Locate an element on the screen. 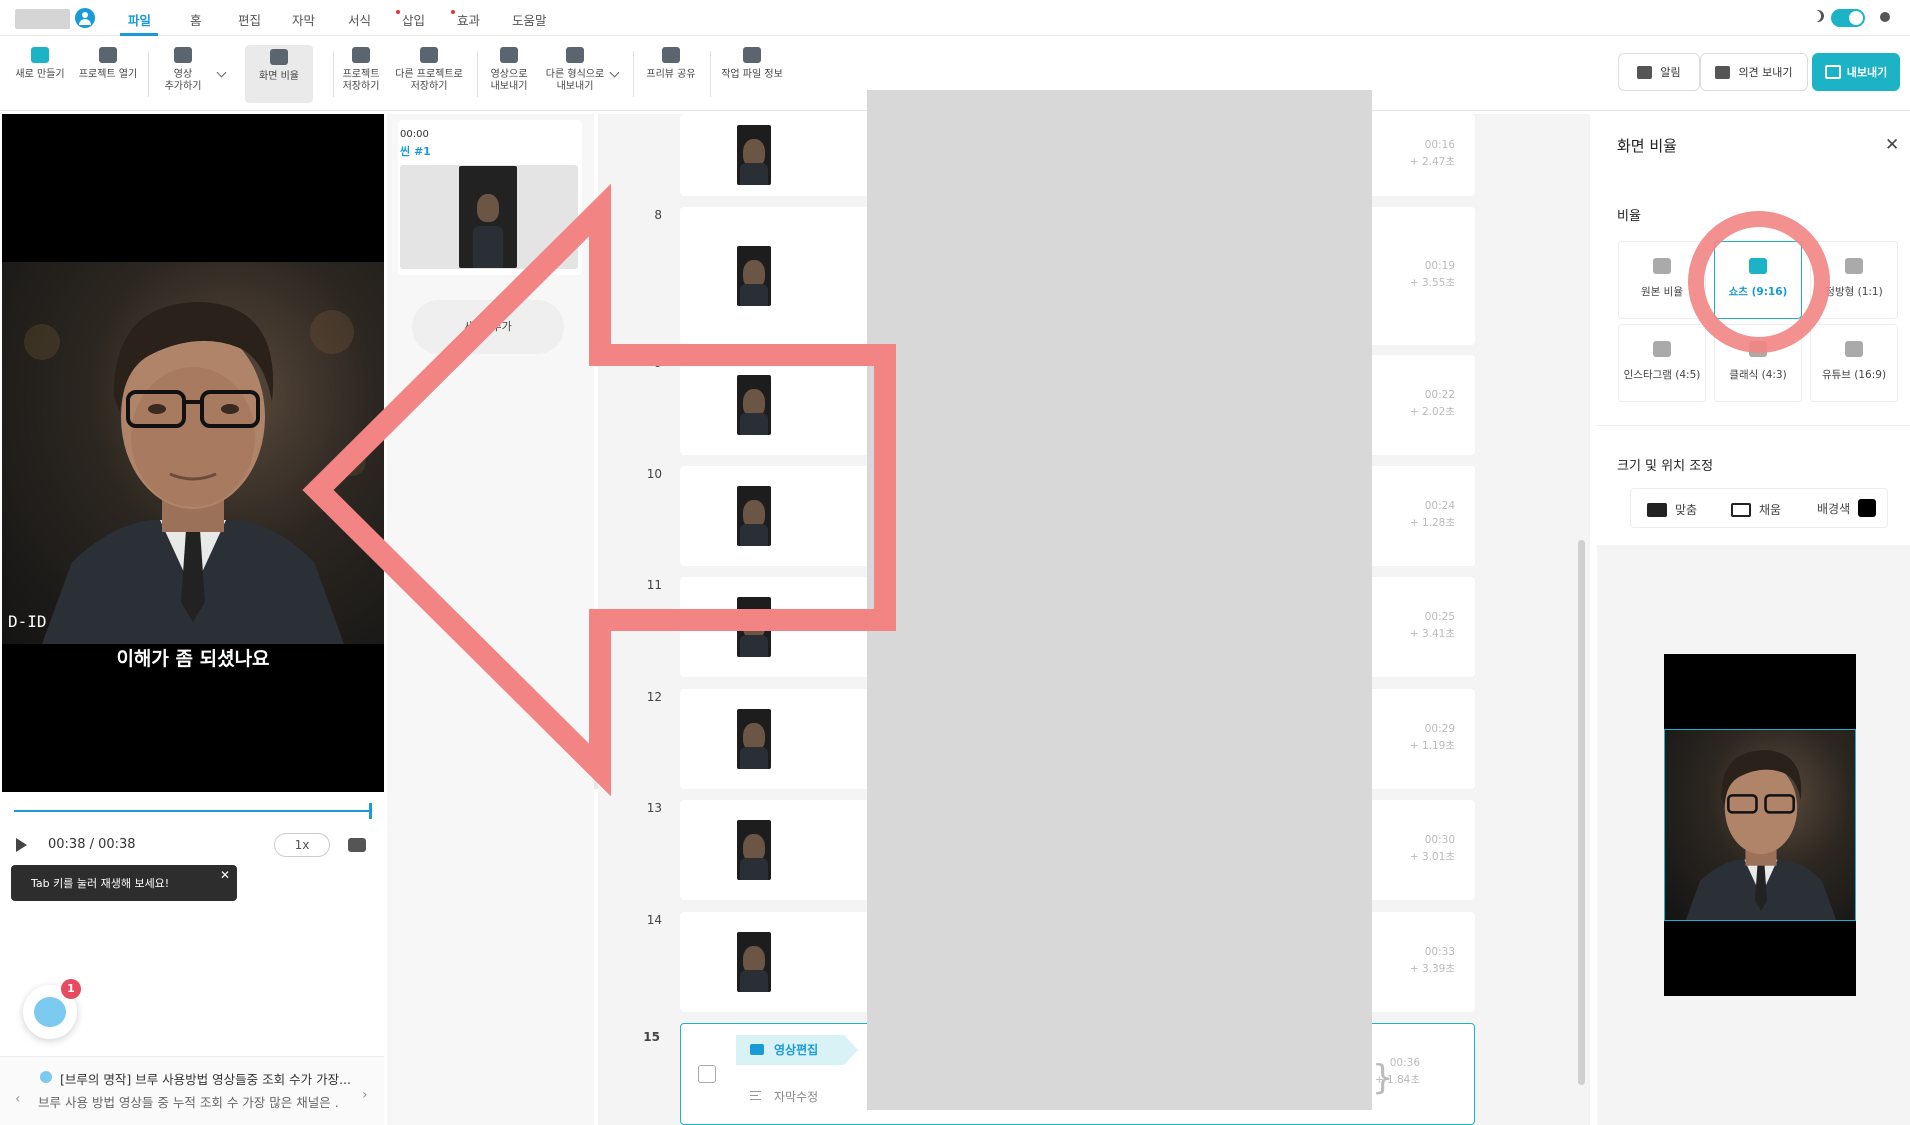 This screenshot has height=1125, width=1910. portrait-illustration-small is located at coordinates (1761, 835).